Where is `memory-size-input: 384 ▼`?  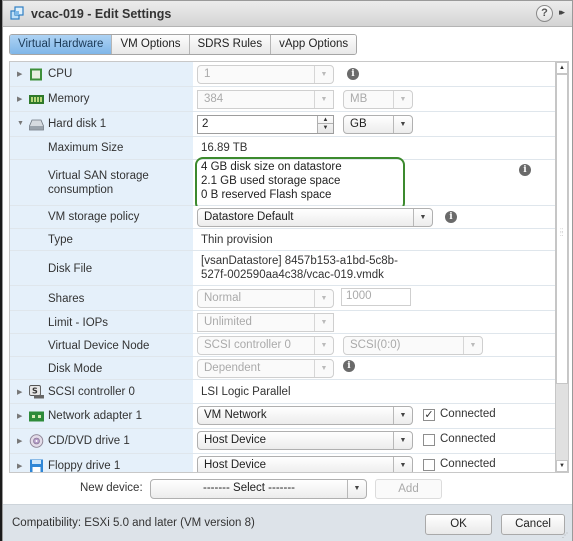
memory-size-input: 384 ▼ is located at coordinates (265, 99).